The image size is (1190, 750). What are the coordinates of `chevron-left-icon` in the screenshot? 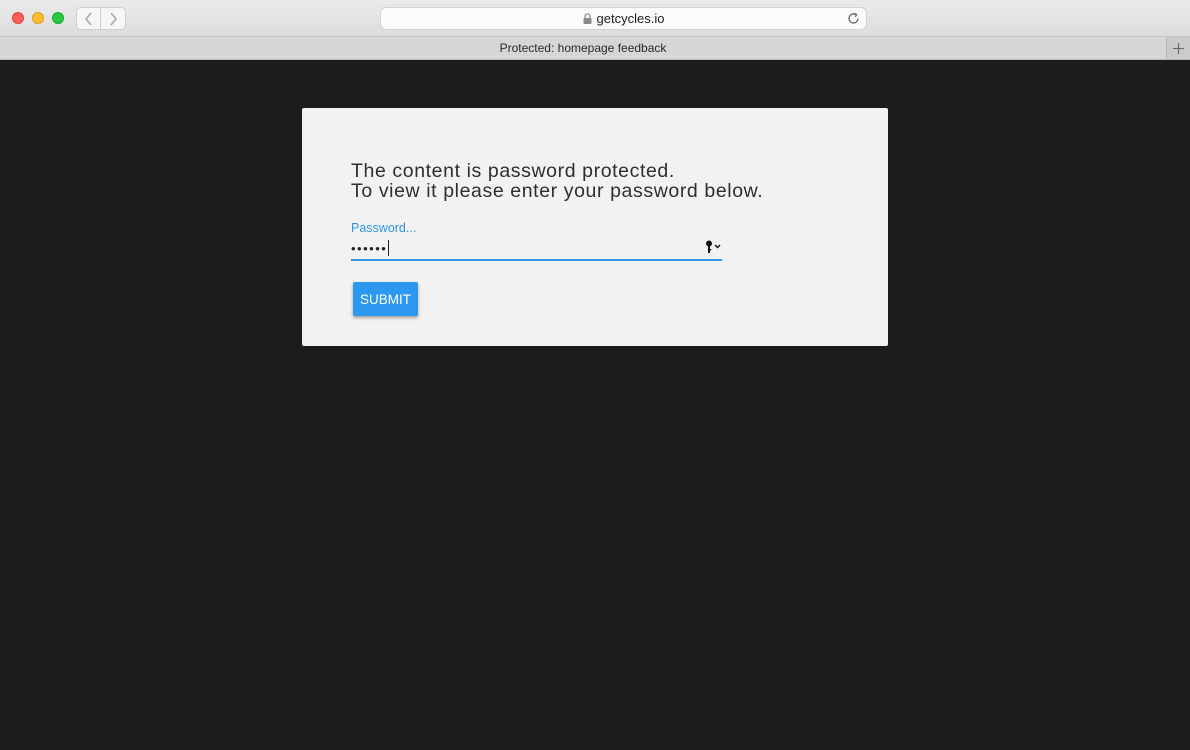 It's located at (88, 18).